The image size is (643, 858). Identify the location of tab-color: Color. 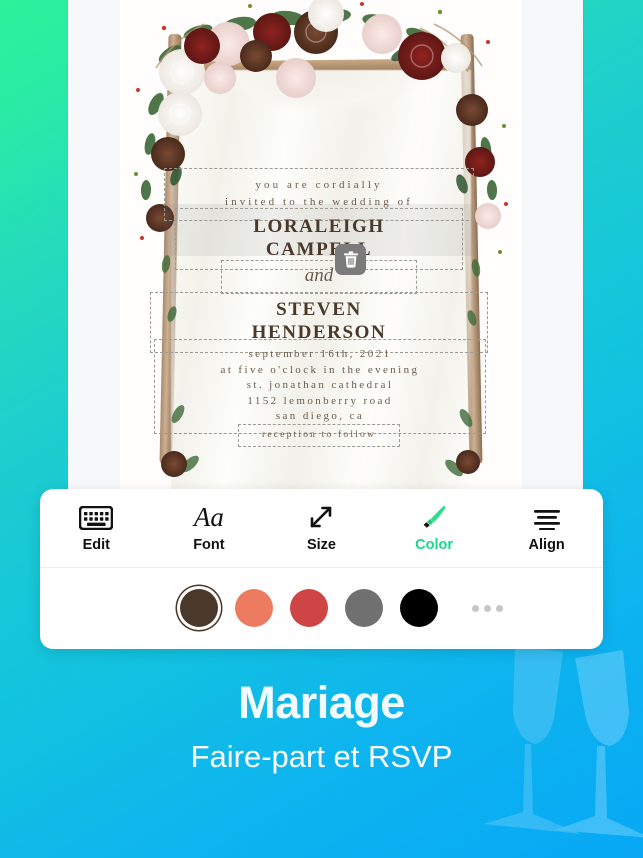
(434, 528).